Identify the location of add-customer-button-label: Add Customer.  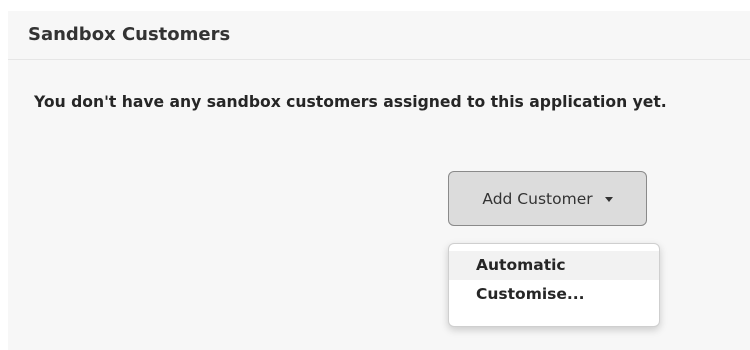
(537, 198).